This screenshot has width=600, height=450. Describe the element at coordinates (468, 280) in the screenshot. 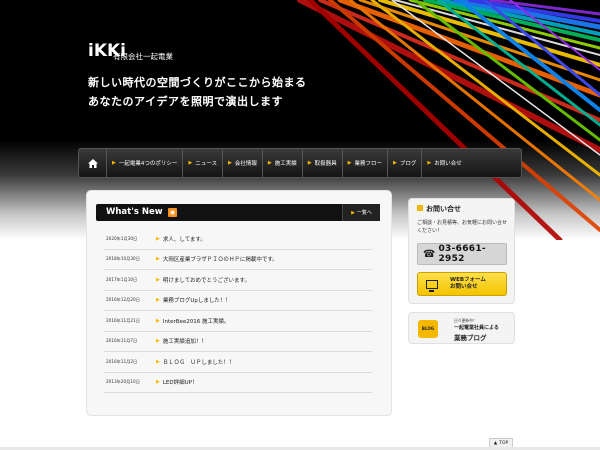

I see `web-form-line1: WEBフォーム` at that location.